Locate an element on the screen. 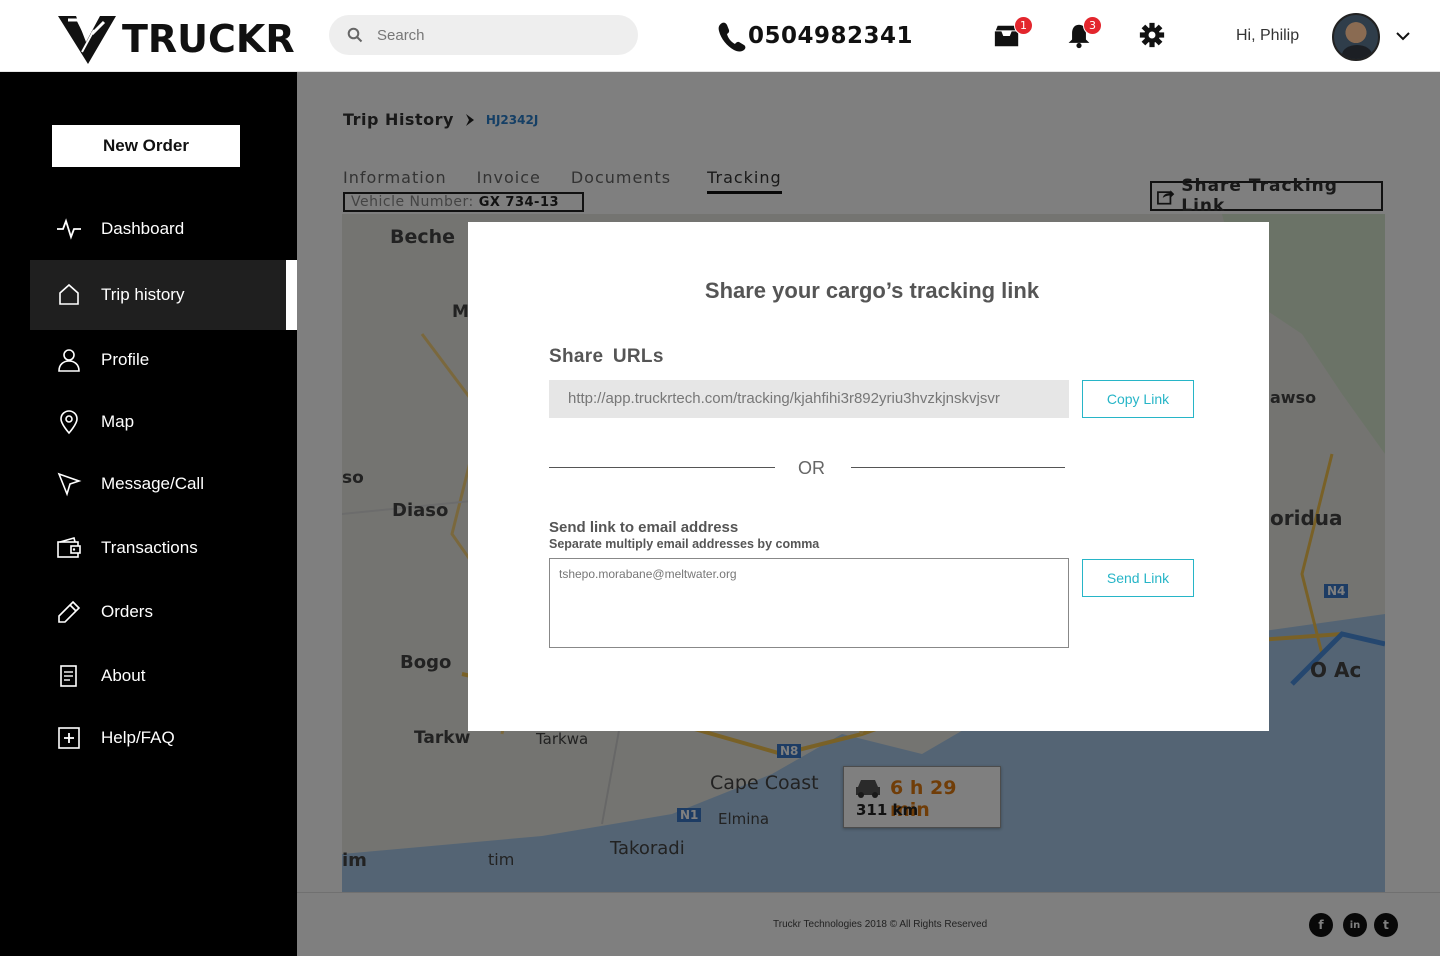  sidebar-item-help-faq: Help/FAQ is located at coordinates (163, 738).